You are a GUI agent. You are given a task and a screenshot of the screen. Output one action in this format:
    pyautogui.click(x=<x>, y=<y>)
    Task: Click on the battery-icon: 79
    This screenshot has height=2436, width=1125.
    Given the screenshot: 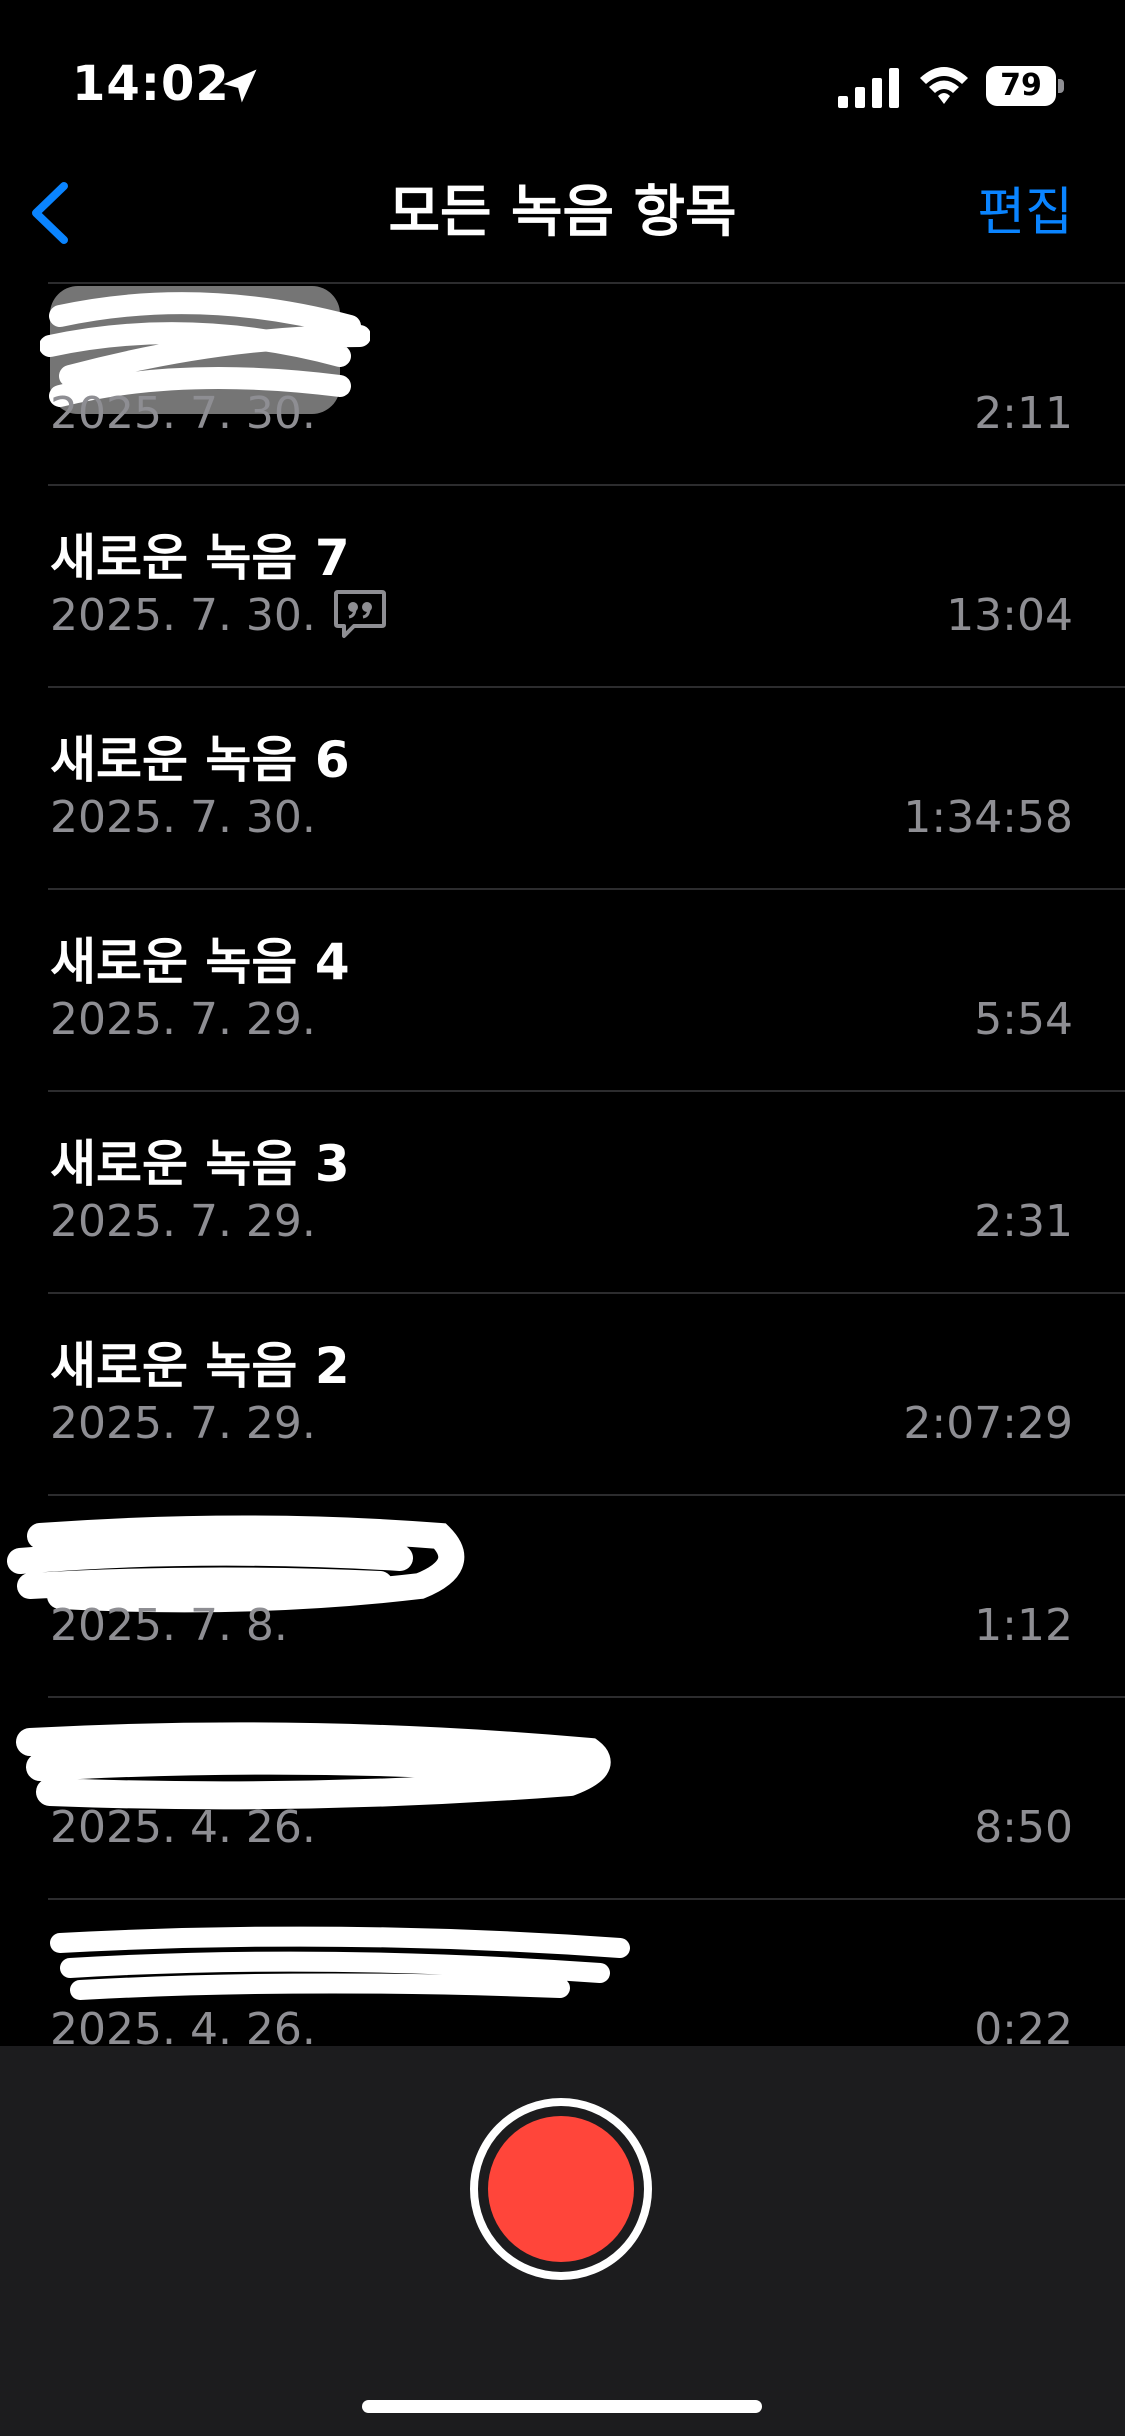 What is the action you would take?
    pyautogui.click(x=1025, y=86)
    